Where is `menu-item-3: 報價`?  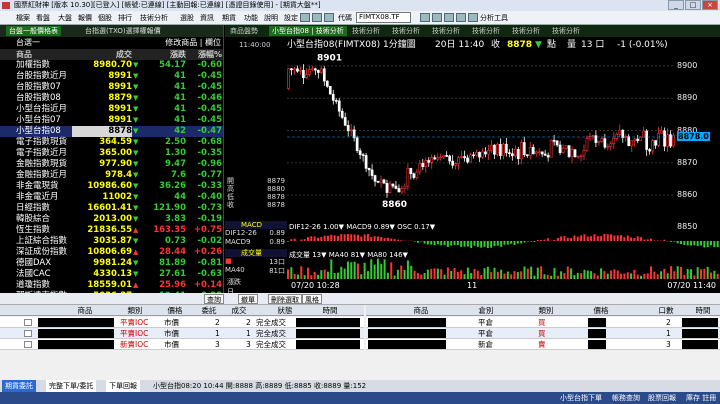 menu-item-3: 報價 is located at coordinates (85, 18).